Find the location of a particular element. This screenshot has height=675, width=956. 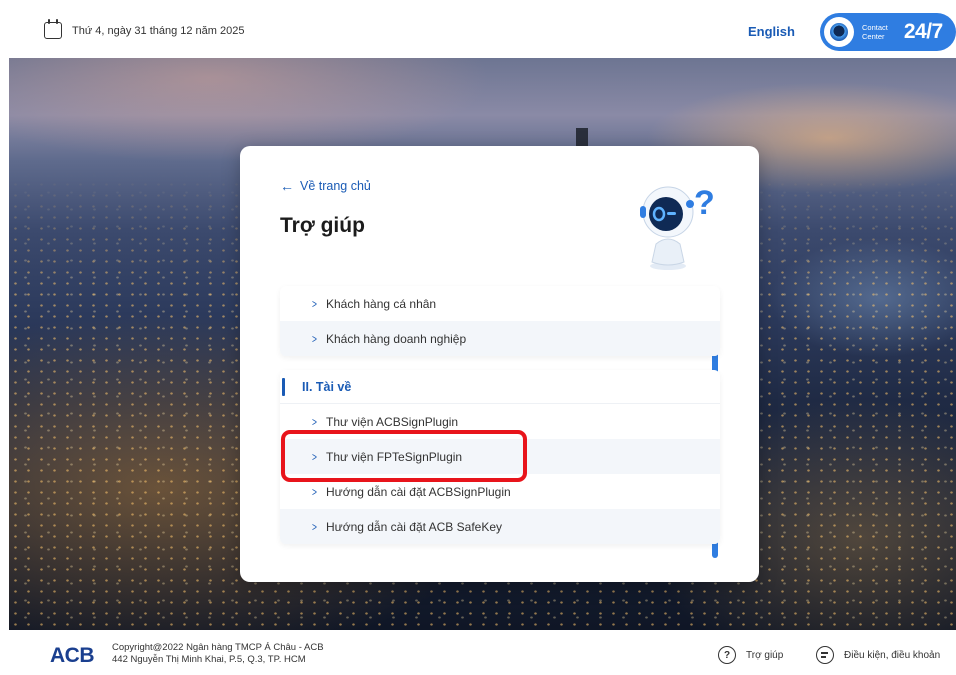

date-display: Thứ 4, ngày 31 tháng 12 năm 2025 is located at coordinates (144, 29).